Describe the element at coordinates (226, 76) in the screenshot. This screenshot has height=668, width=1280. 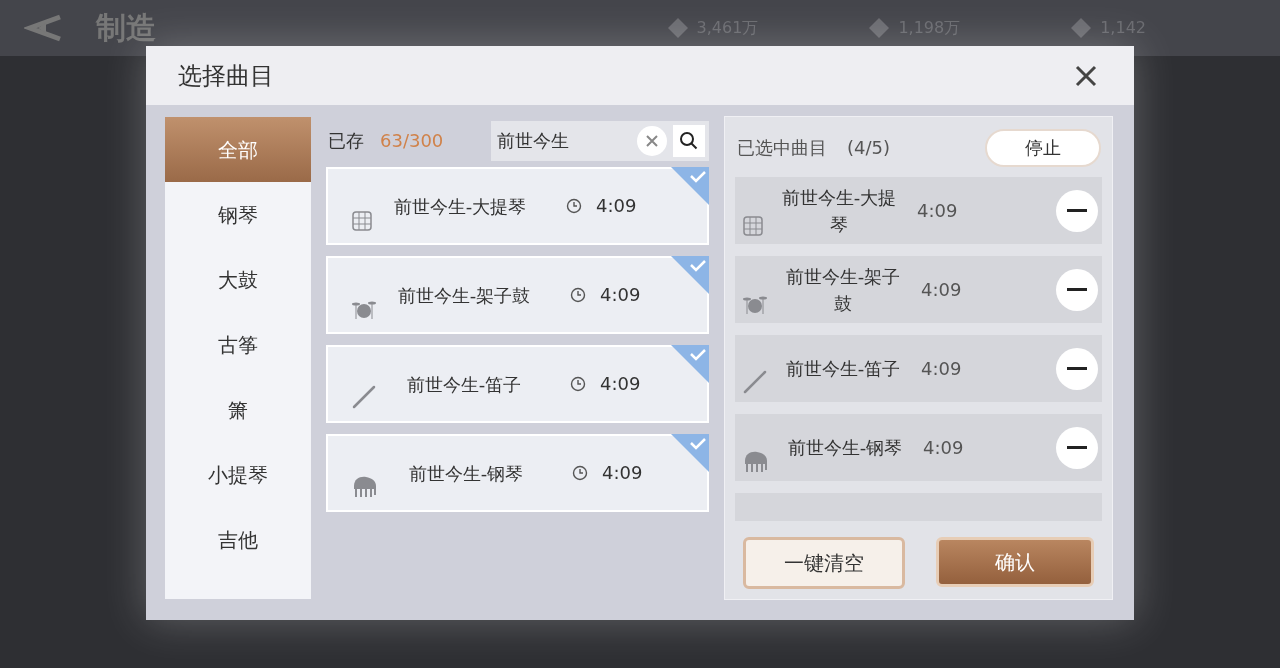
I see `dialog-title: 选择曲目` at that location.